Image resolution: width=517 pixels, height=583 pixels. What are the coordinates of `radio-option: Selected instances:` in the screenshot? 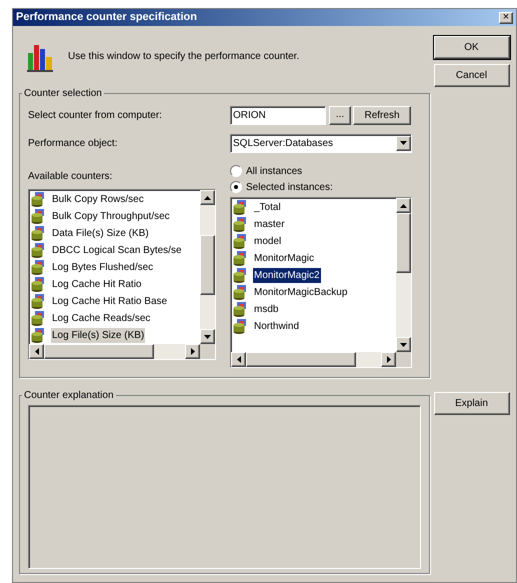 It's located at (321, 187).